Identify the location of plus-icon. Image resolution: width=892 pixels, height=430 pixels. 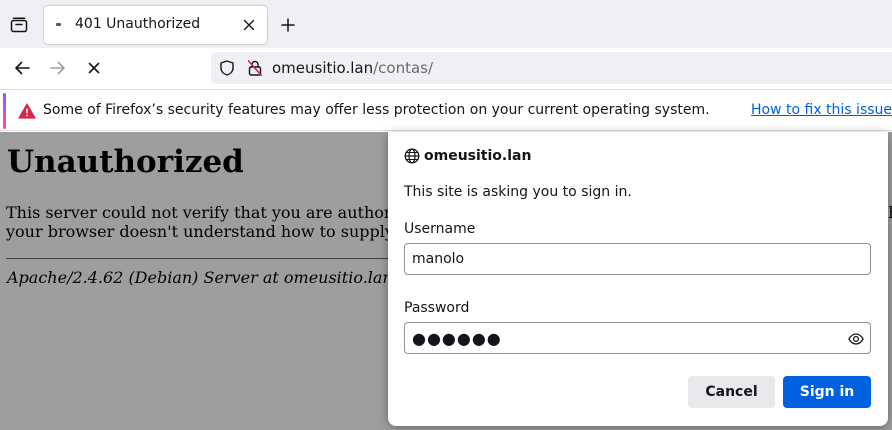
(288, 25).